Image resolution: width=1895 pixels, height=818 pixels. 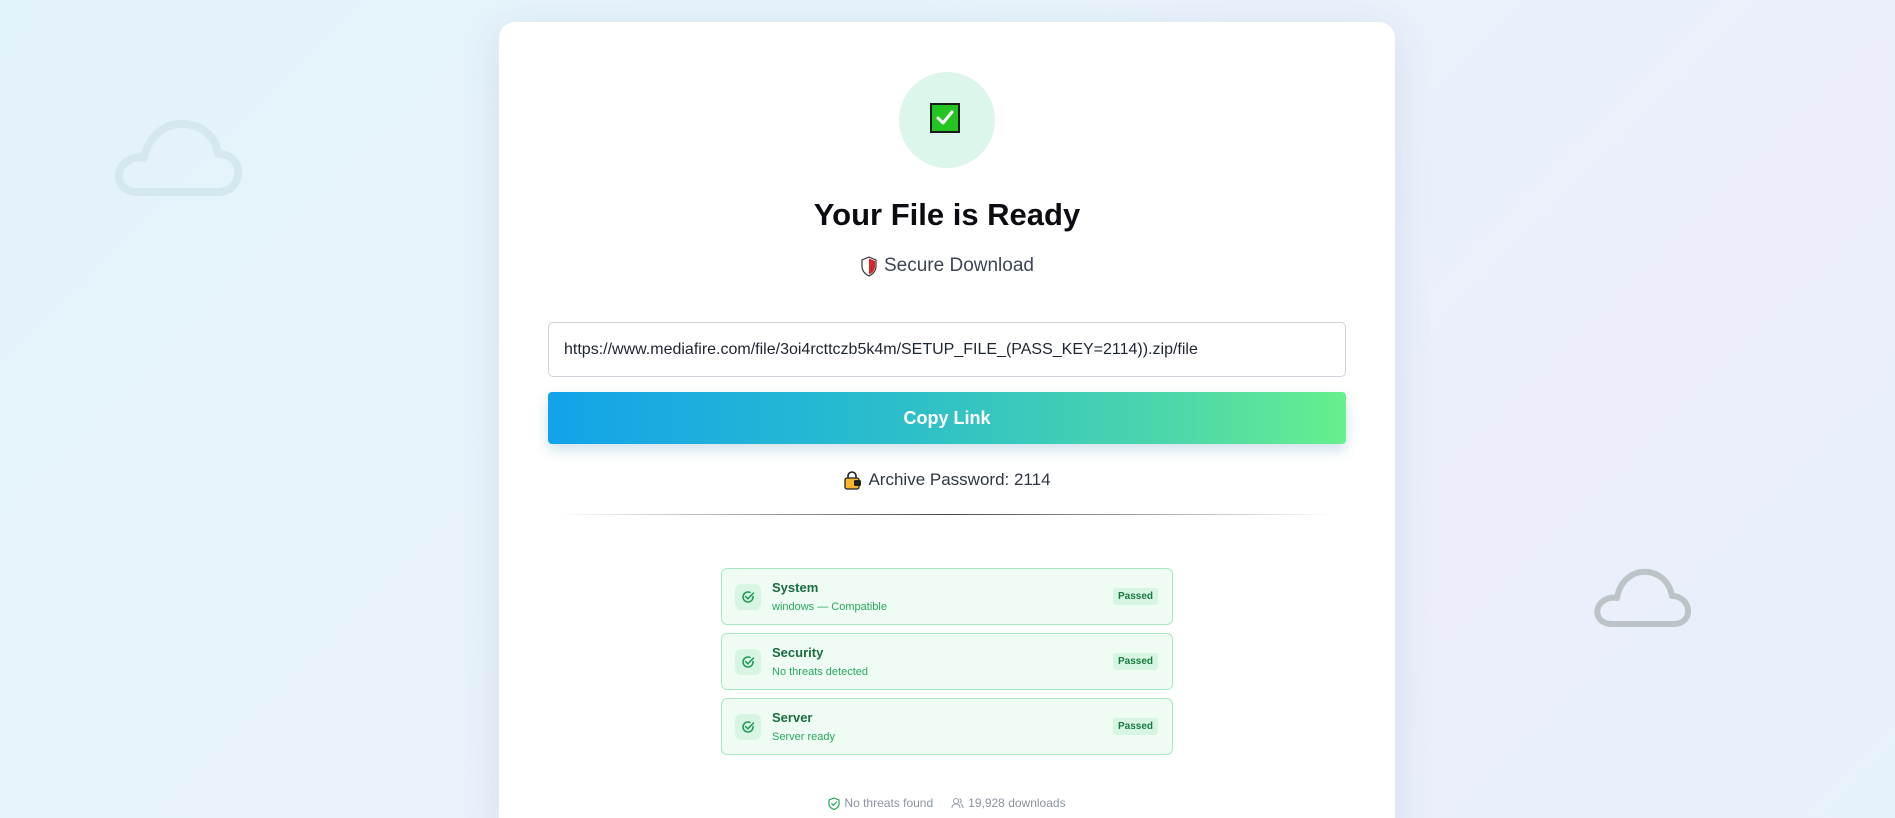 What do you see at coordinates (947, 596) in the screenshot?
I see `check-row-system: System windows — Compatible Passed` at bounding box center [947, 596].